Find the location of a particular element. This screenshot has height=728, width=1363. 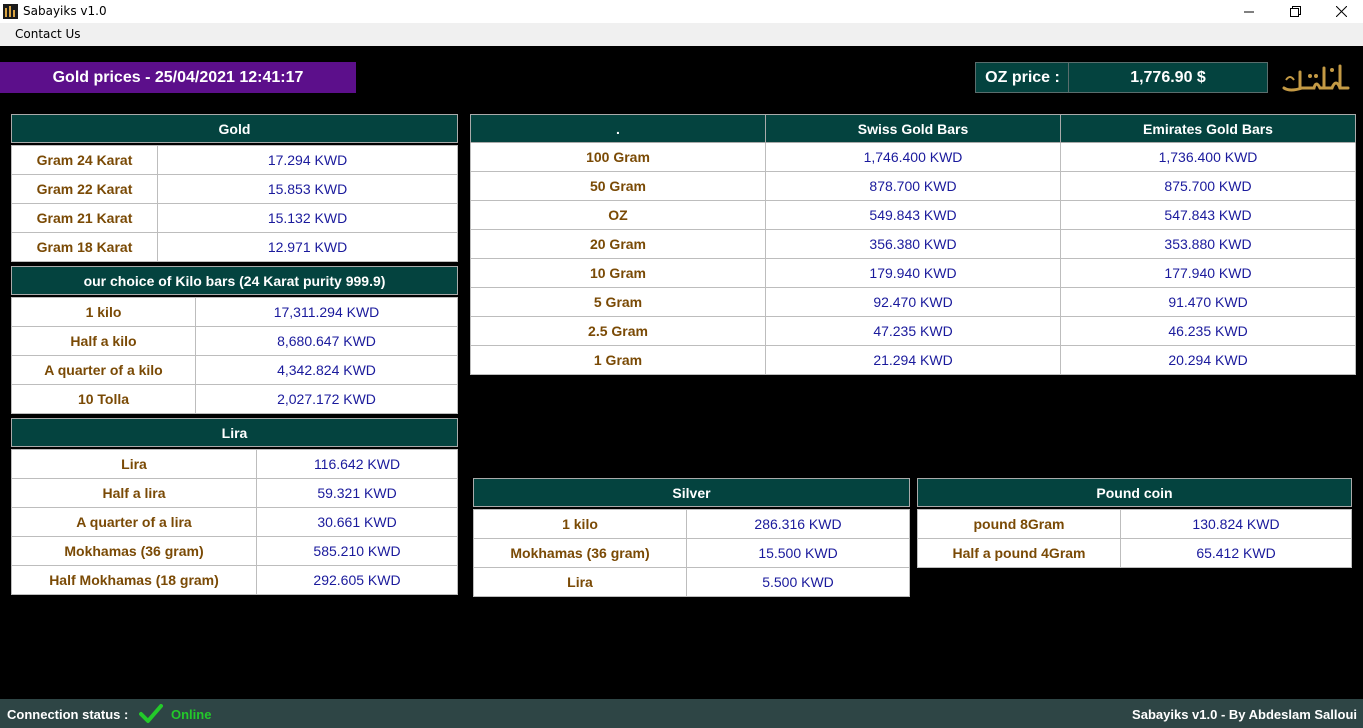

swiss-price: 356.380 KWD is located at coordinates (913, 244).